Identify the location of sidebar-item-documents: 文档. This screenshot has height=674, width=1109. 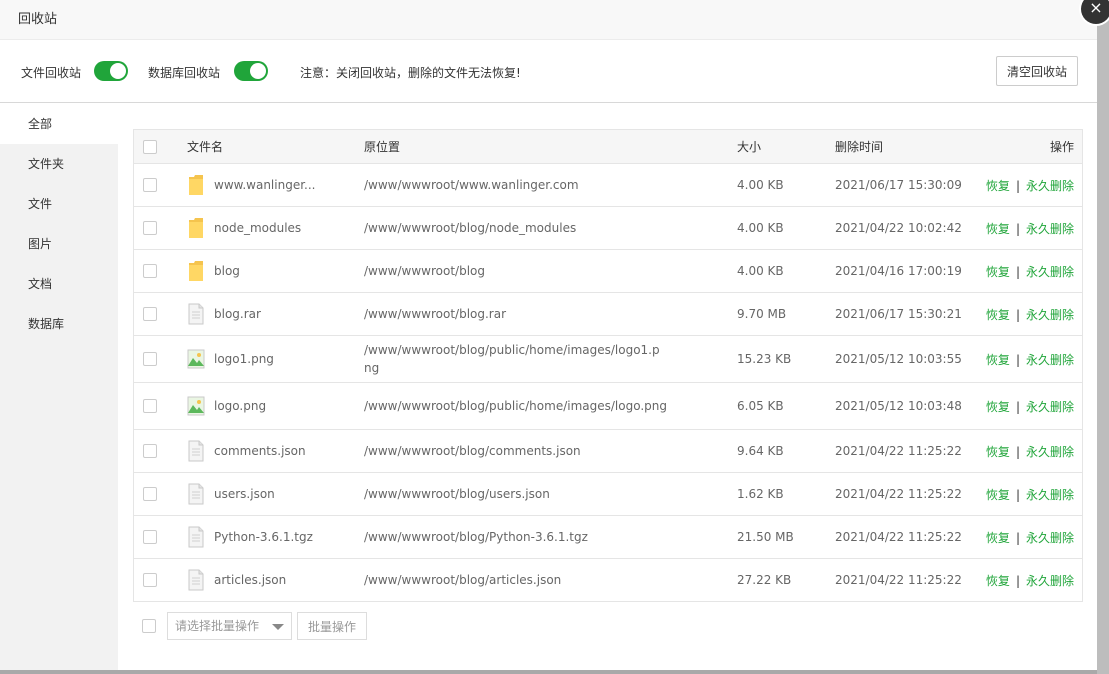
(59, 284).